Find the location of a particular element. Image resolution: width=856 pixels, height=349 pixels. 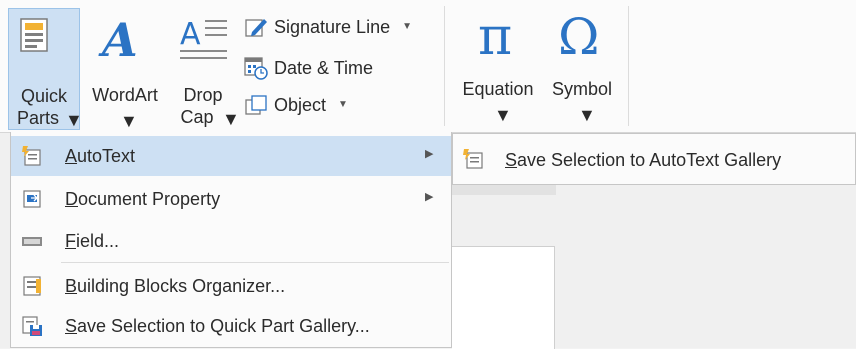

equation-caret-icon: ▼ is located at coordinates (503, 115).